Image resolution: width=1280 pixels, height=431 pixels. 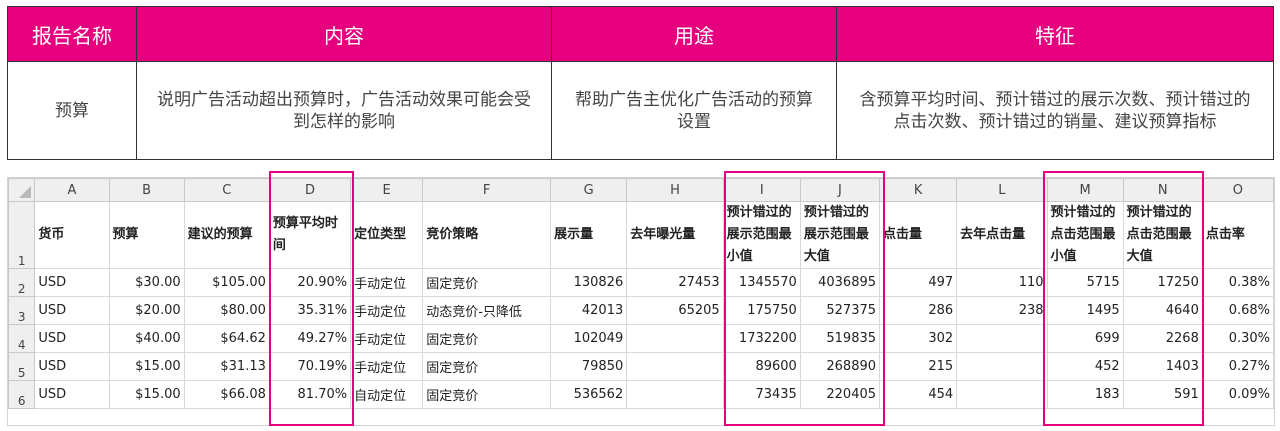 I want to click on column-header-c: C, so click(x=226, y=190).